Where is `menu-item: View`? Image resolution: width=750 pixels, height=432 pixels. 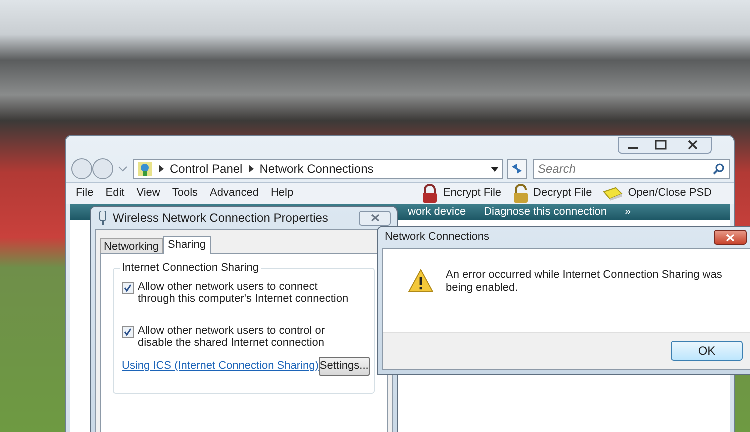 menu-item: View is located at coordinates (148, 193).